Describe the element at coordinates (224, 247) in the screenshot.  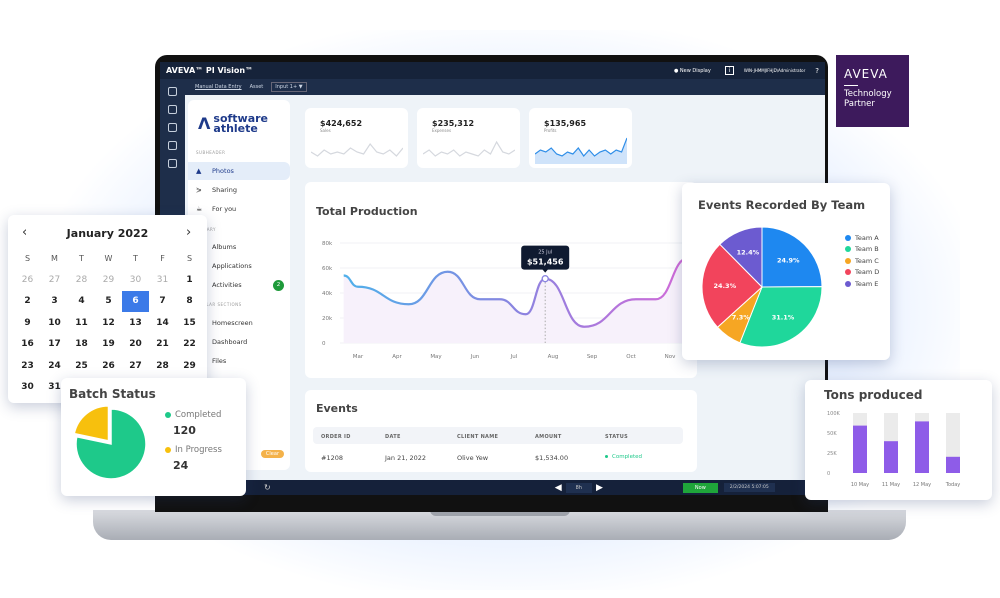
I see `sidebar-item-label: Albums` at that location.